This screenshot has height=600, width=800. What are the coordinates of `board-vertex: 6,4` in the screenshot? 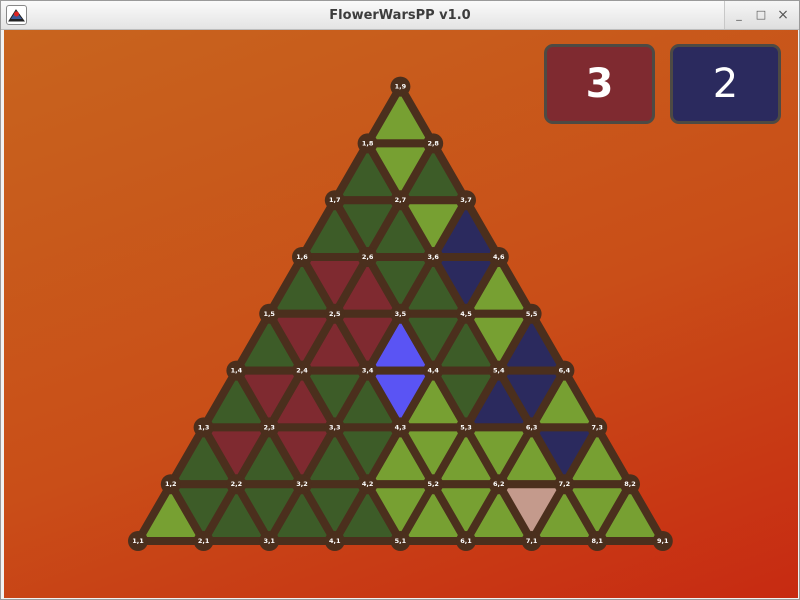 It's located at (564, 370).